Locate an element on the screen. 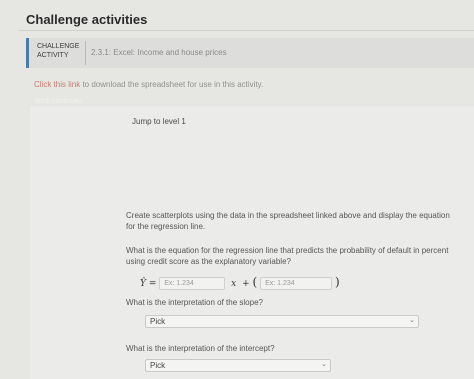  regression-equation: Ŷ = Ex: 1.234 x + ( Ex: 1.234 ) is located at coordinates (240, 283).